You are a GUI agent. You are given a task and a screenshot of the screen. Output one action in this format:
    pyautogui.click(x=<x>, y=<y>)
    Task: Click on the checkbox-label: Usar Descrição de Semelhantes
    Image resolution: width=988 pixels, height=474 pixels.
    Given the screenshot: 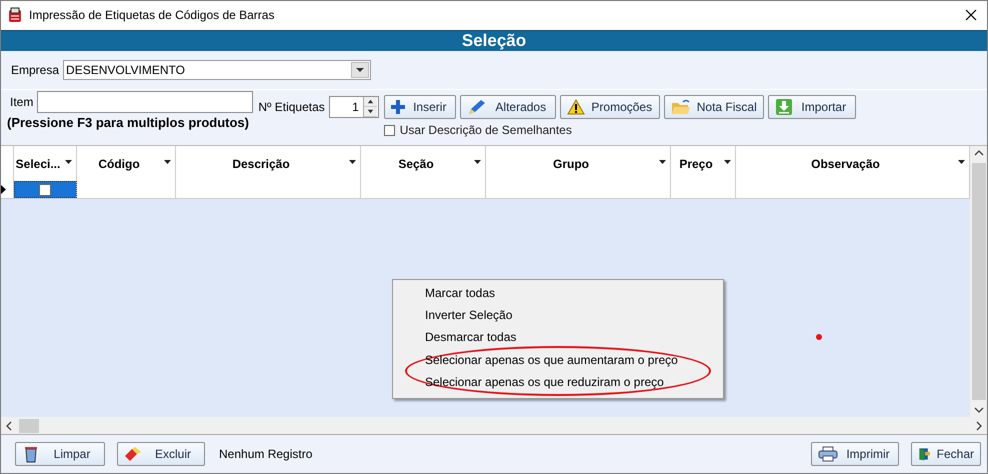 What is the action you would take?
    pyautogui.click(x=486, y=130)
    